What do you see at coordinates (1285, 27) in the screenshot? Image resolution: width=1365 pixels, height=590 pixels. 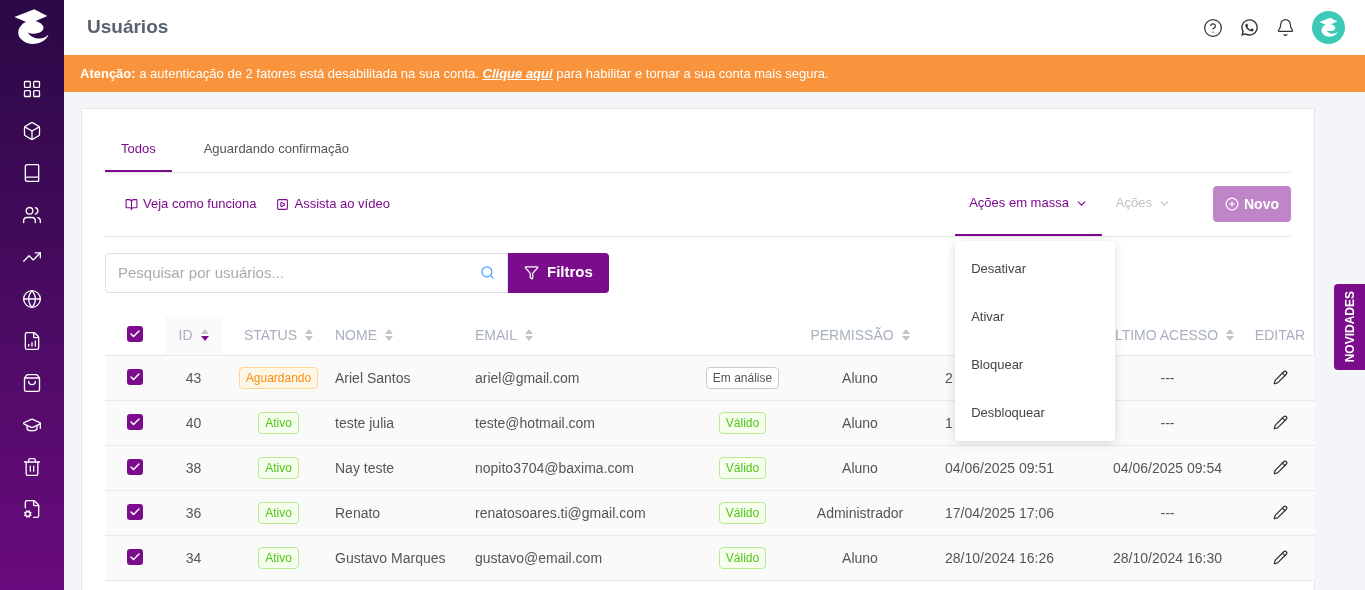 I see `notification-icon` at bounding box center [1285, 27].